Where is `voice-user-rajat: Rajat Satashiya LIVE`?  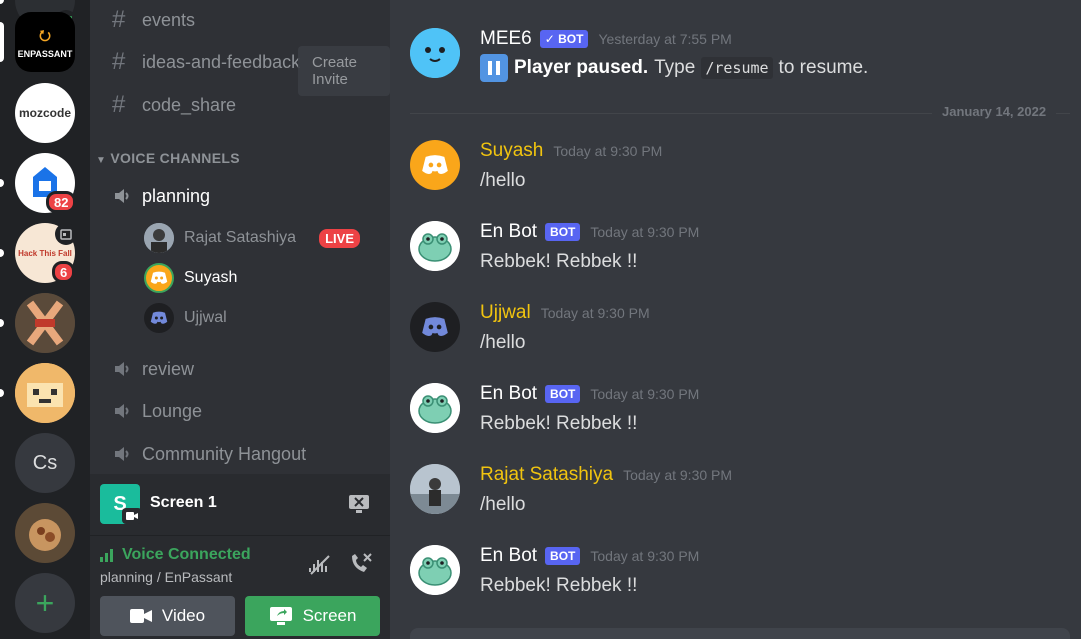 voice-user-rajat: Rajat Satashiya LIVE is located at coordinates (262, 238).